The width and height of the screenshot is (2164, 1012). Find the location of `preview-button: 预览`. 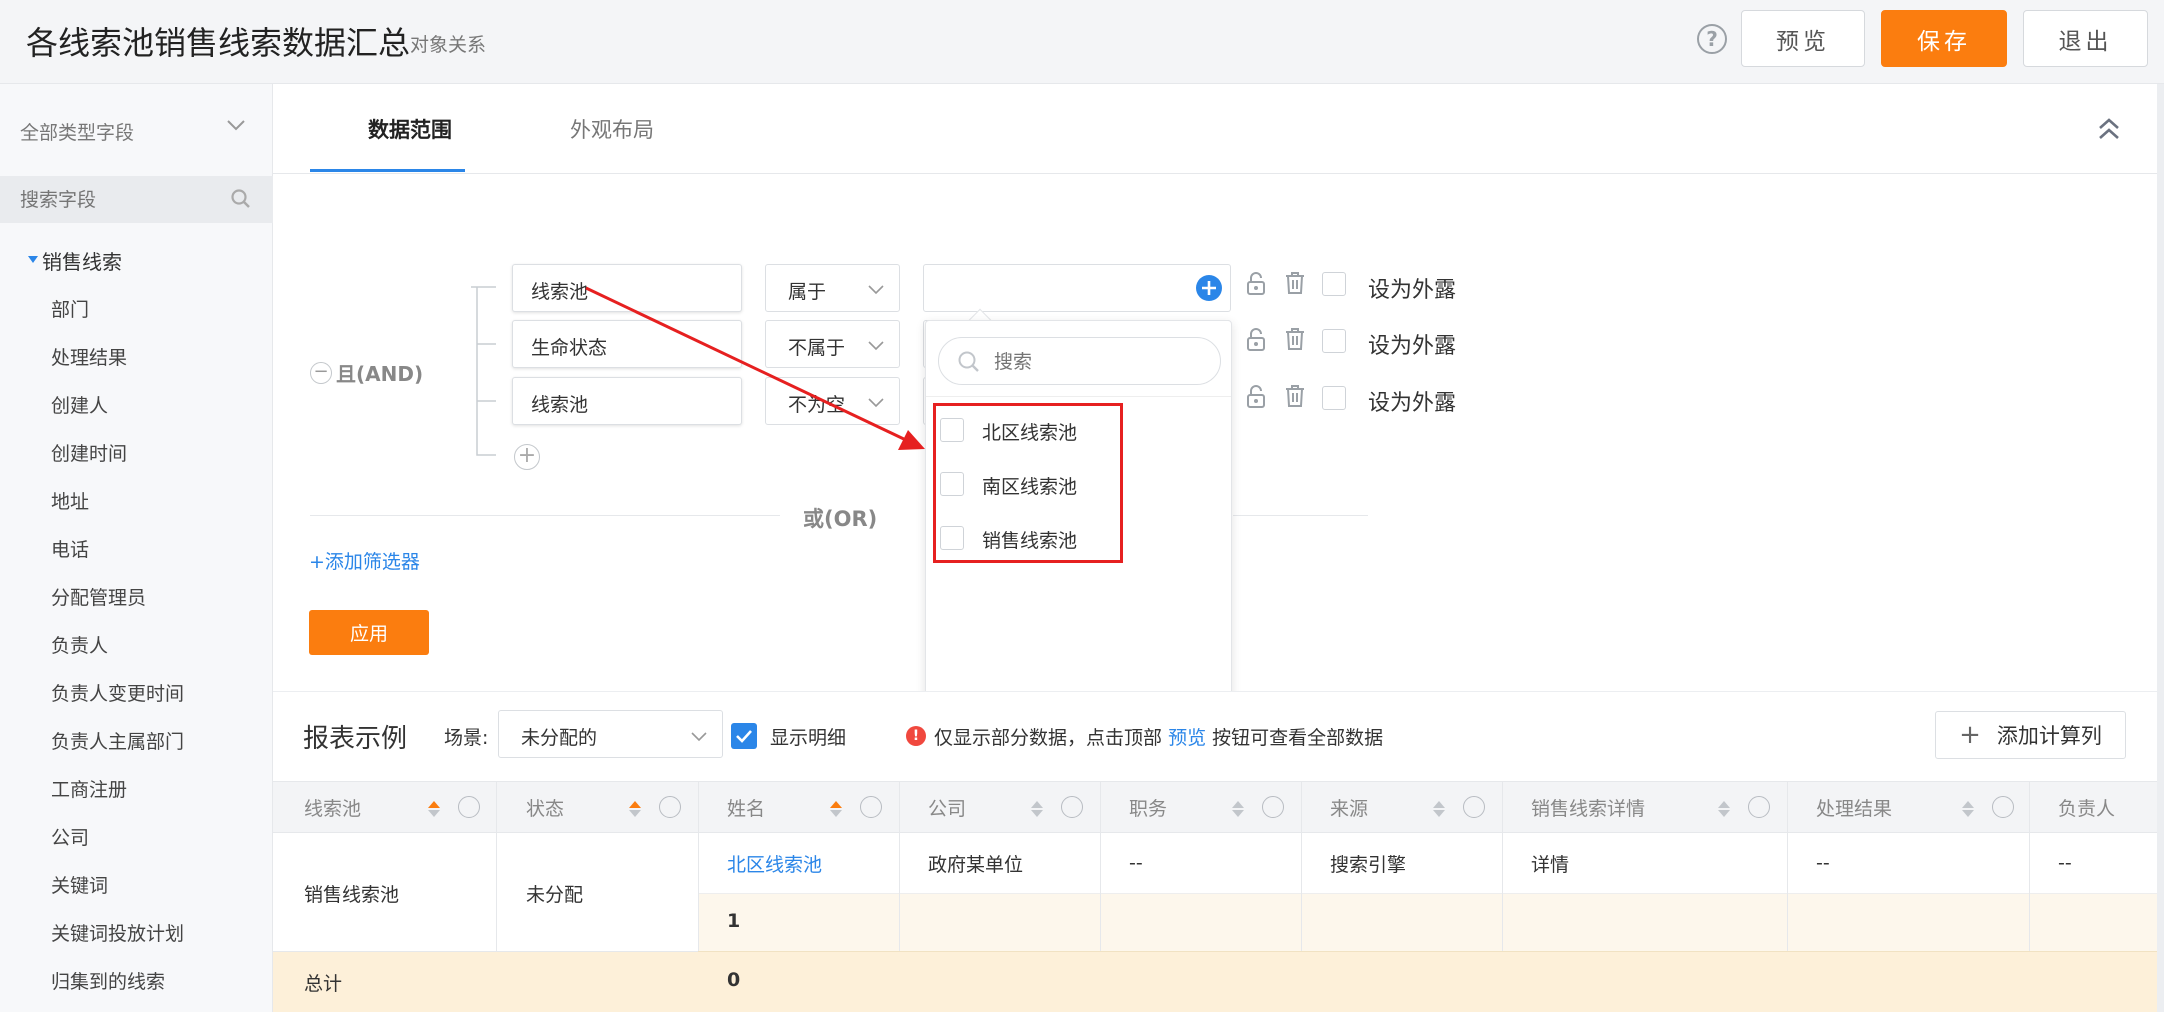

preview-button: 预览 is located at coordinates (1803, 38).